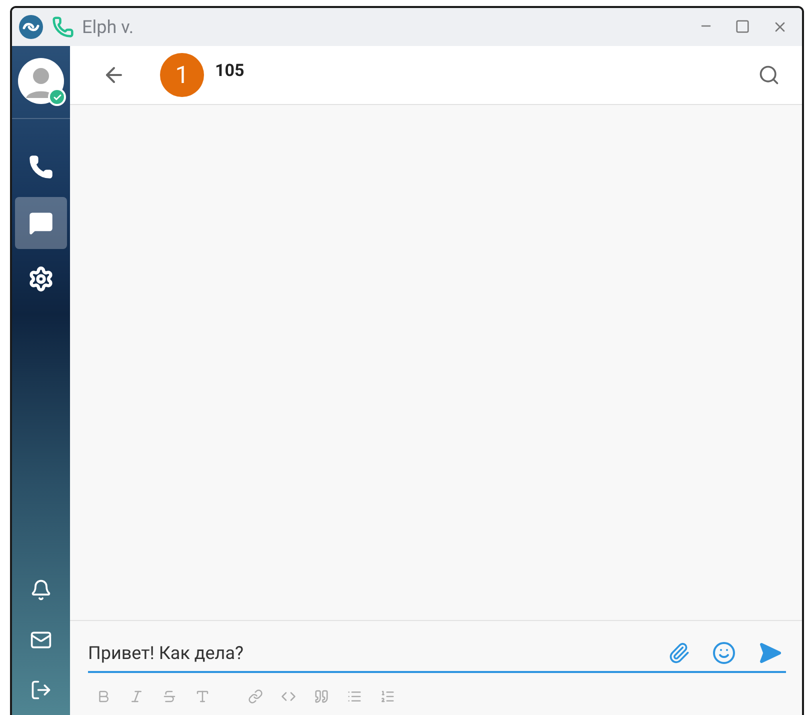 The width and height of the screenshot is (806, 715). Describe the element at coordinates (321, 696) in the screenshot. I see `quote-icon` at that location.